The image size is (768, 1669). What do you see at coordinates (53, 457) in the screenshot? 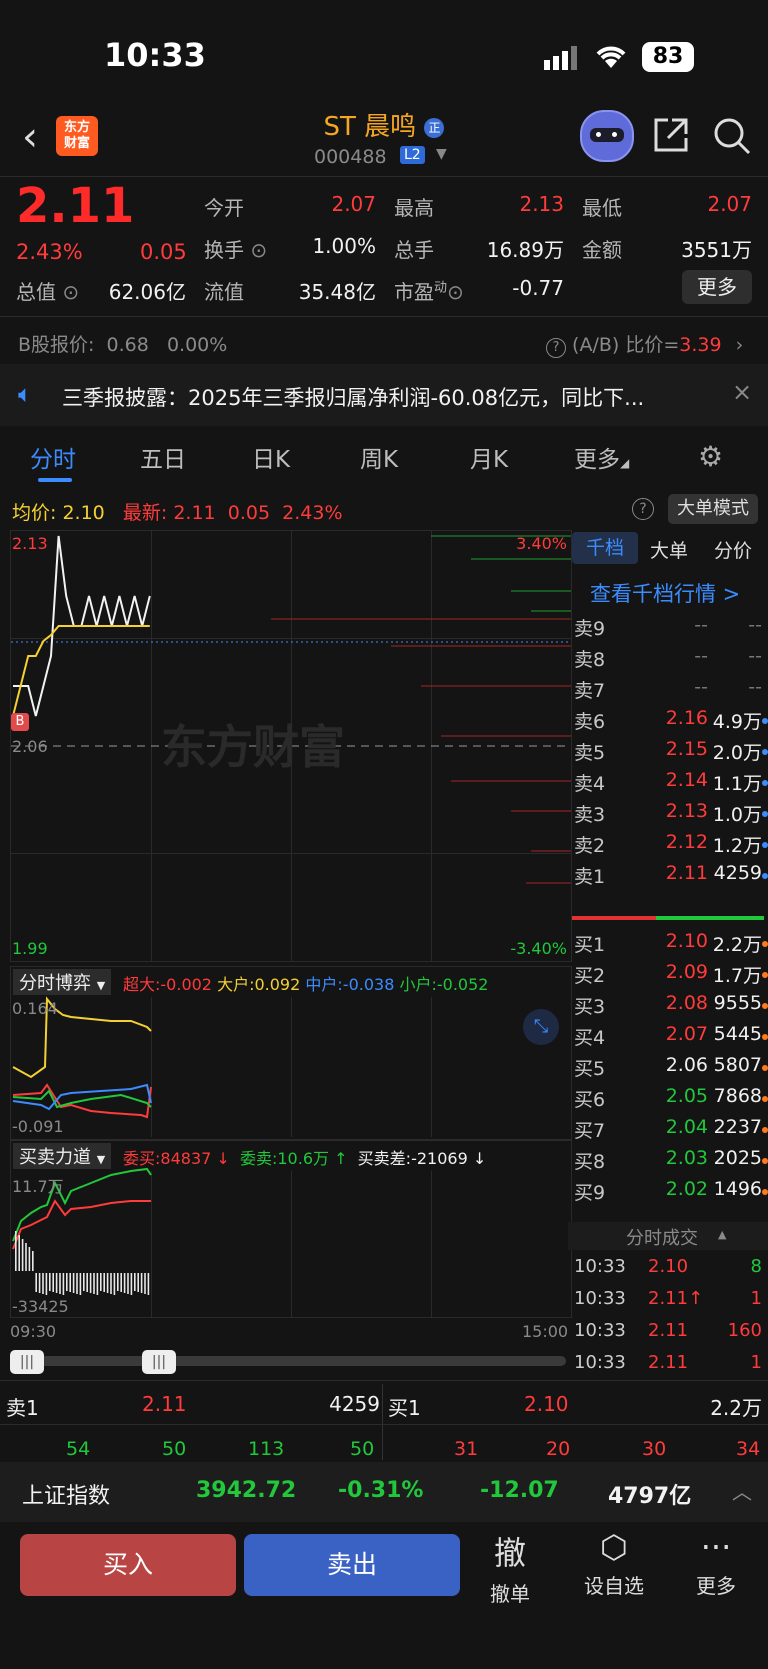
I see `tab-intraday: 分时` at bounding box center [53, 457].